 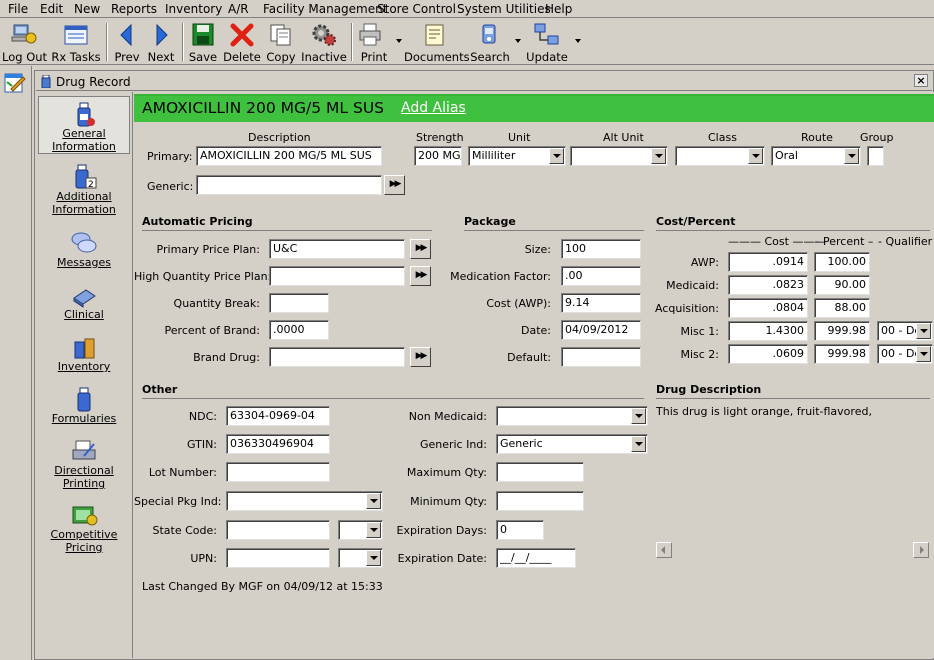 What do you see at coordinates (842, 354) in the screenshot?
I see `misc2-percent-input: 999.98` at bounding box center [842, 354].